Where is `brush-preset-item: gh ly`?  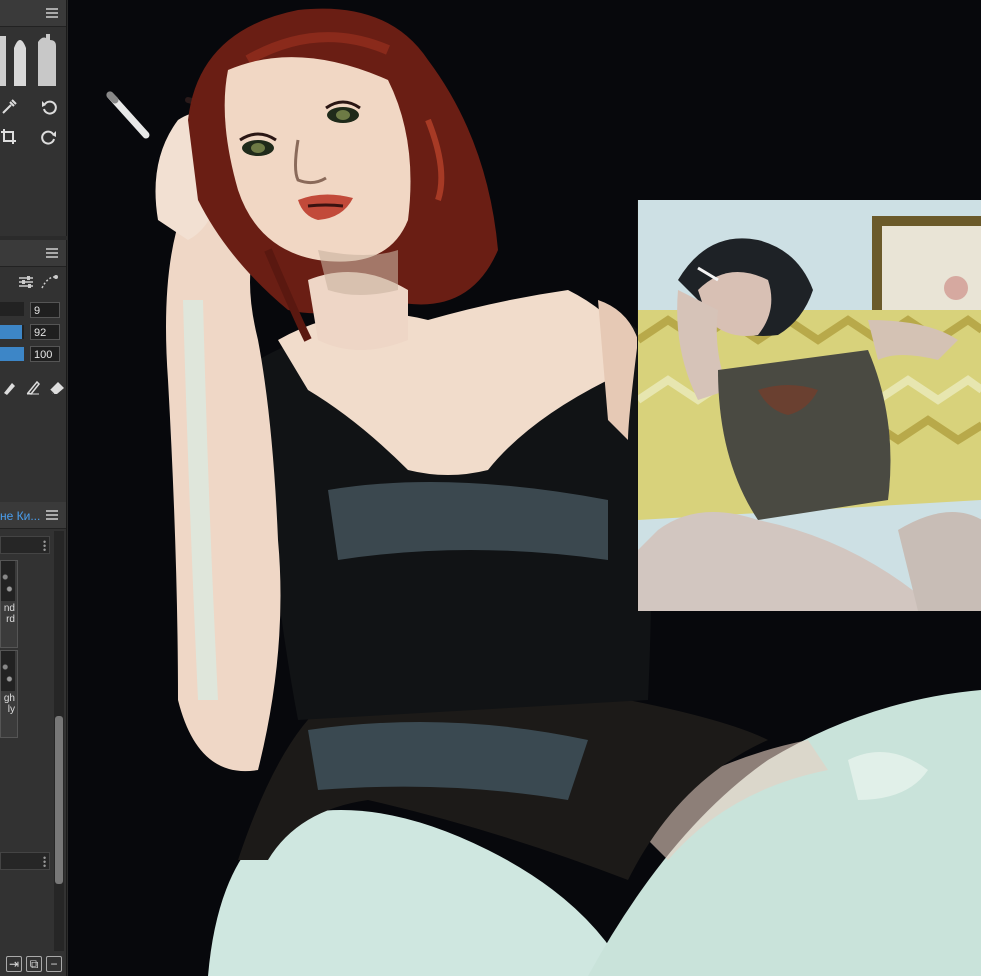 brush-preset-item: gh ly is located at coordinates (9, 694).